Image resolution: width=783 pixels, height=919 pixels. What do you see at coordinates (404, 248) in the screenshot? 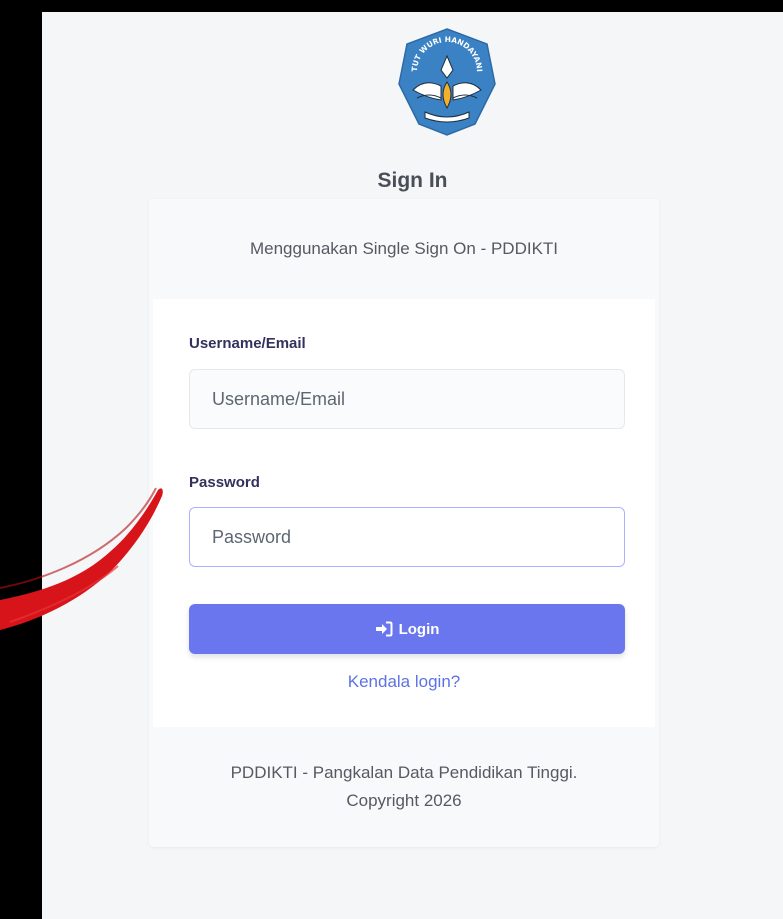
I see `card-subtitle: Menggunakan Single Sign On - PDDIKTI` at bounding box center [404, 248].